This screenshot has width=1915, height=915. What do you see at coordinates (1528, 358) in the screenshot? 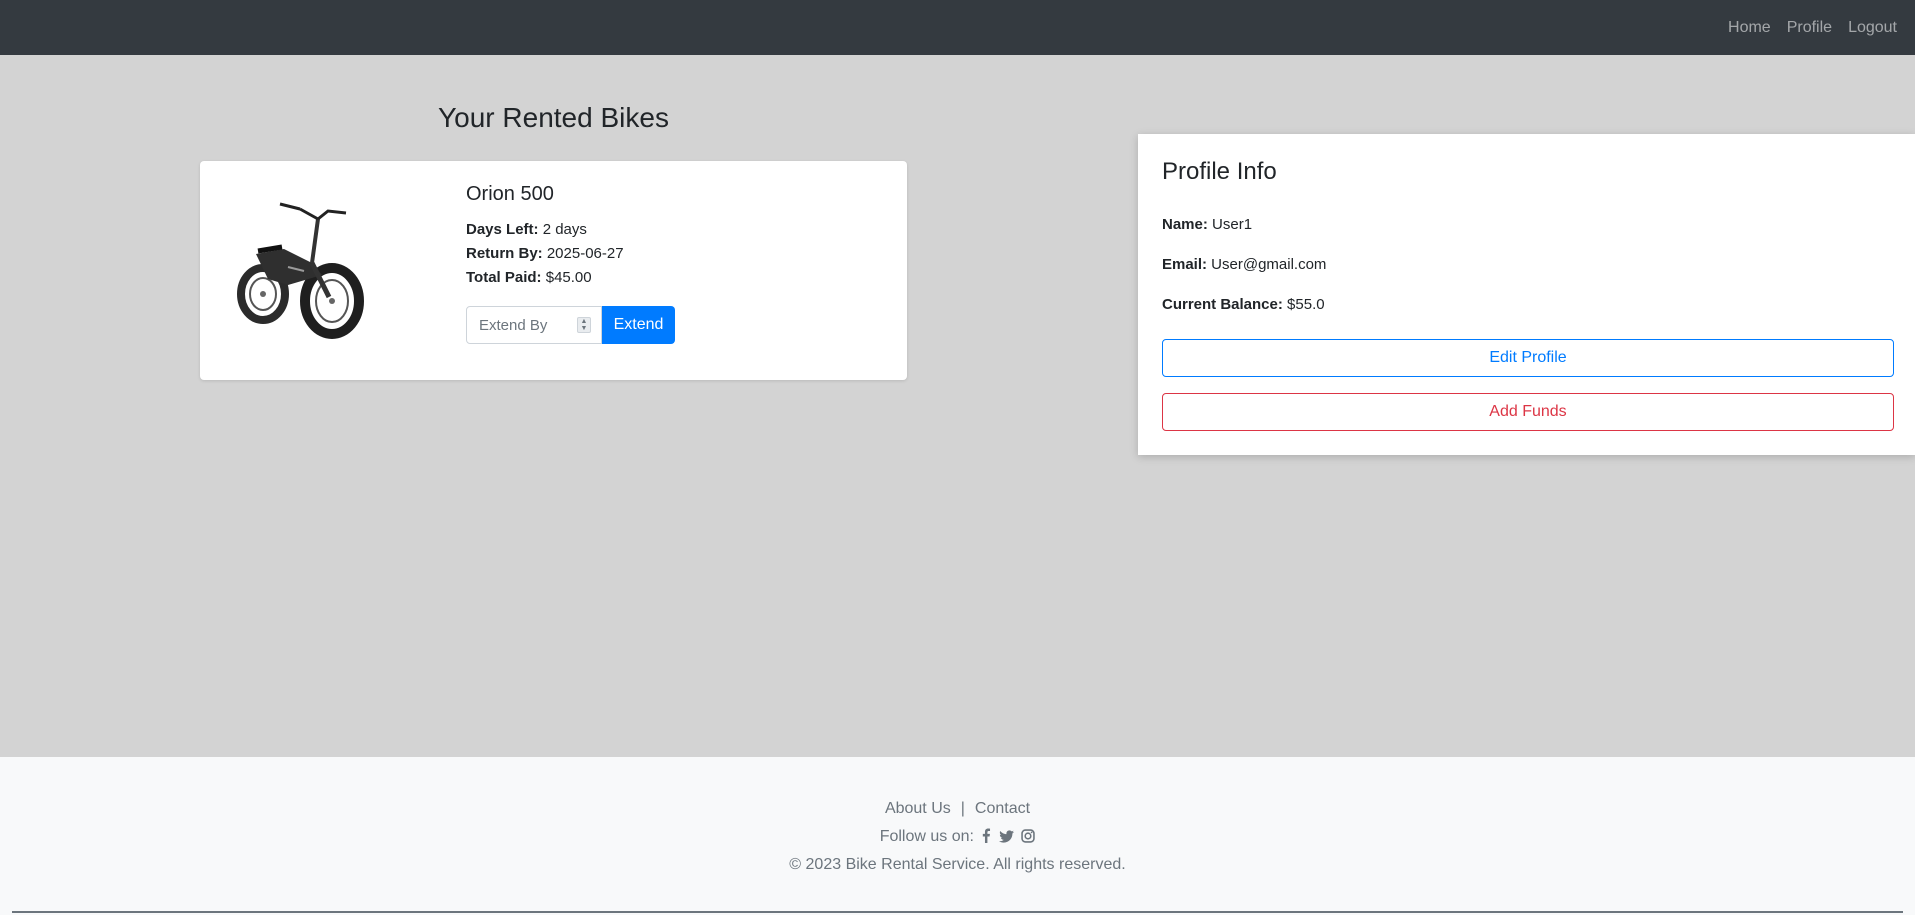
I see `edit-profile-button: Edit Profile` at bounding box center [1528, 358].